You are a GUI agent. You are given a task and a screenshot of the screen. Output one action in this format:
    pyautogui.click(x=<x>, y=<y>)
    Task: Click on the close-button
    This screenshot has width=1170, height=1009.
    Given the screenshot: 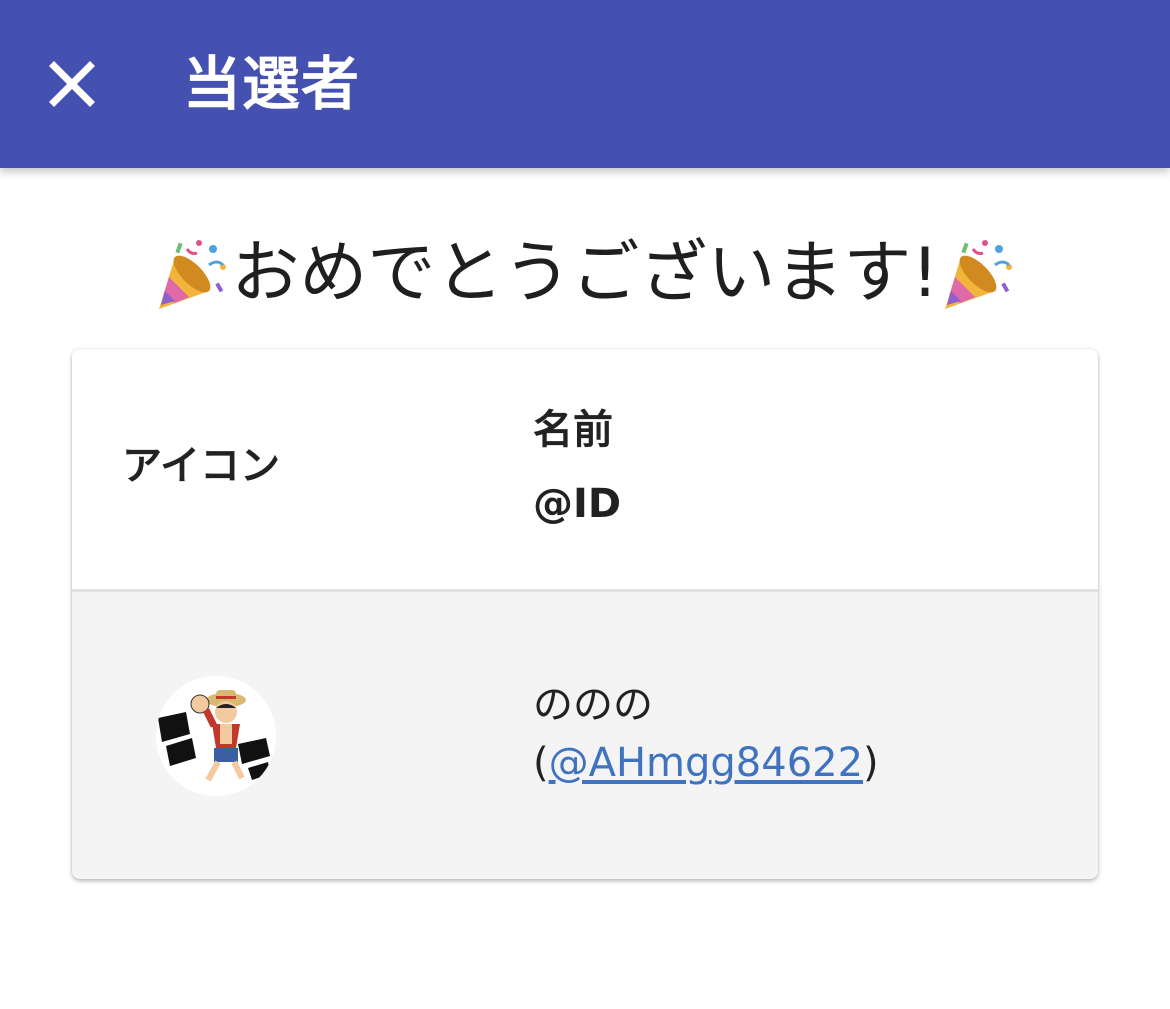 What is the action you would take?
    pyautogui.click(x=72, y=84)
    